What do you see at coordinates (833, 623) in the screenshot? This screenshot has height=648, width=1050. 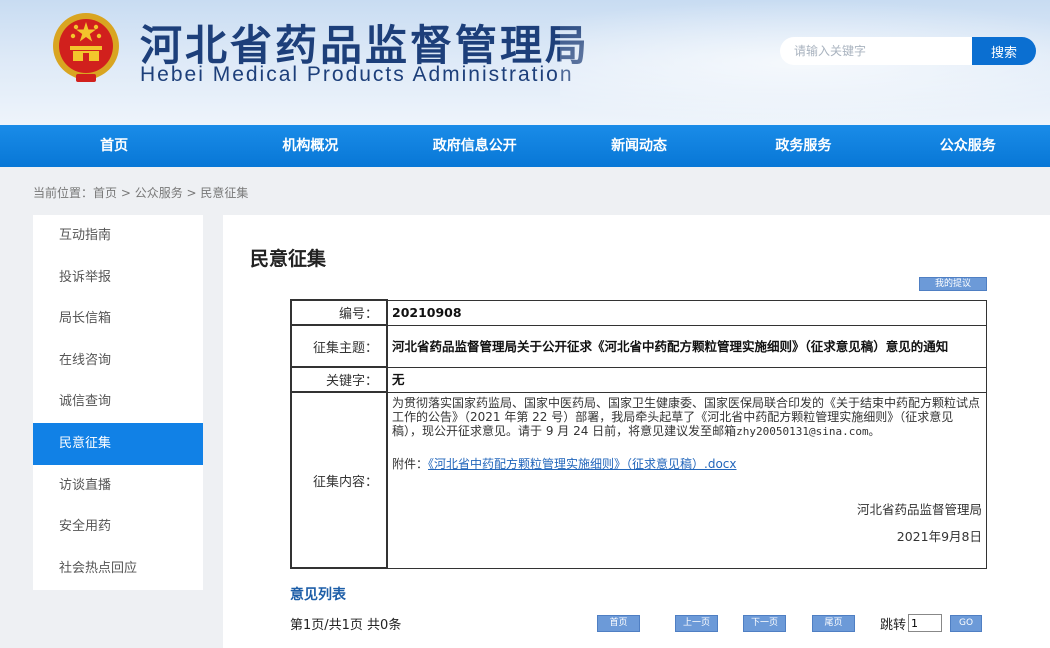 I see `pager-last-button: 尾页` at bounding box center [833, 623].